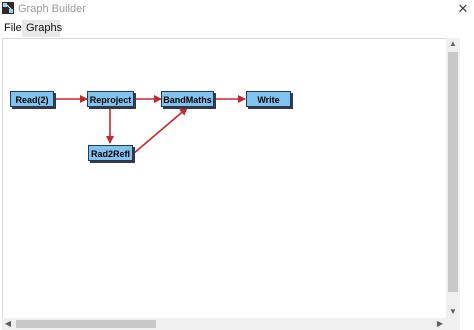  I want to click on vertical-scroll-thumb, so click(453, 172).